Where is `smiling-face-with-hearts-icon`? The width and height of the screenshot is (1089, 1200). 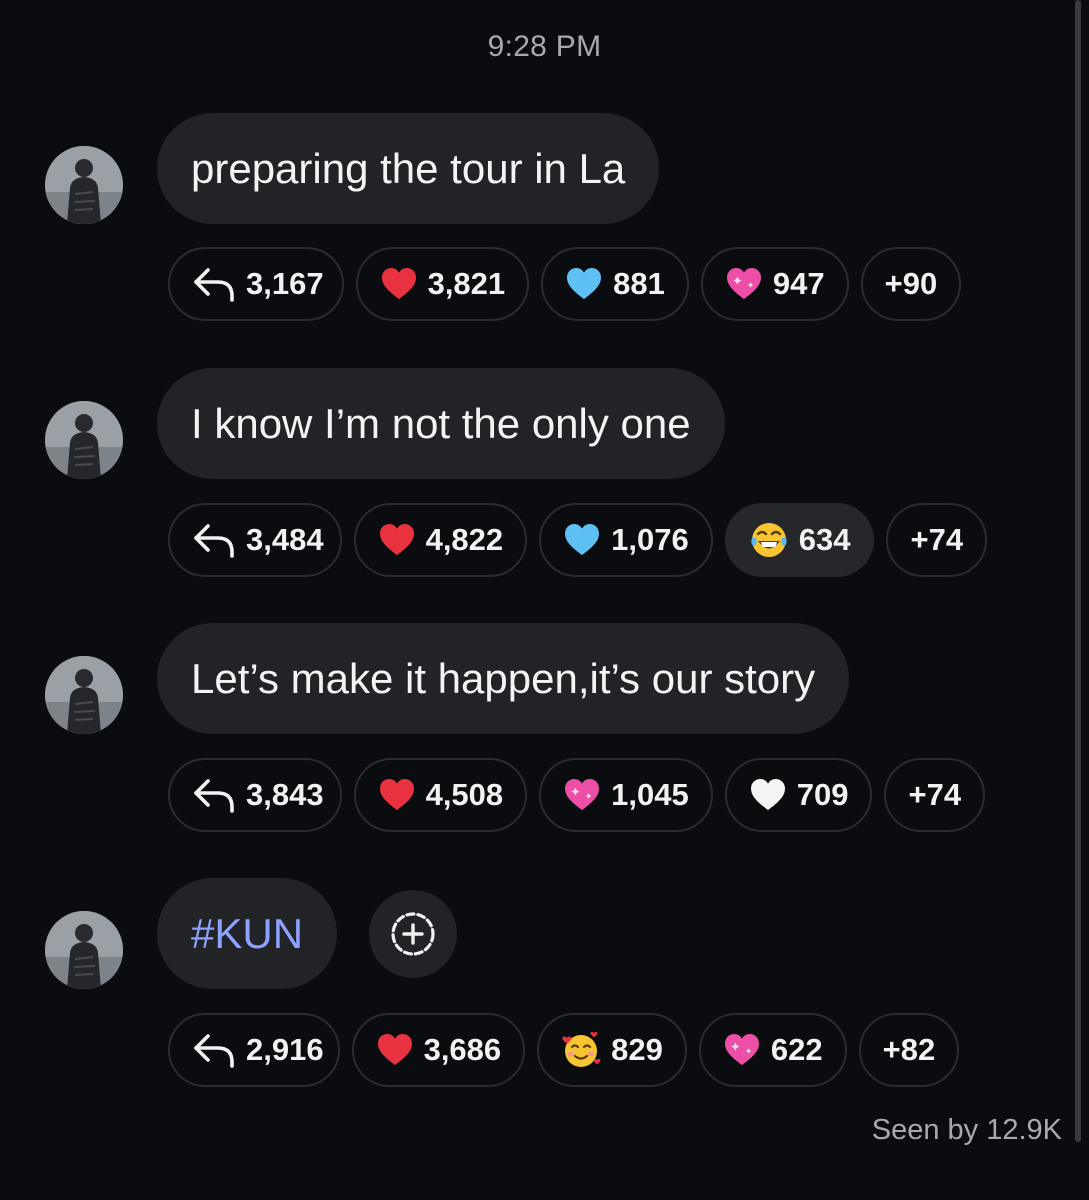
smiling-face-with-hearts-icon is located at coordinates (581, 1050).